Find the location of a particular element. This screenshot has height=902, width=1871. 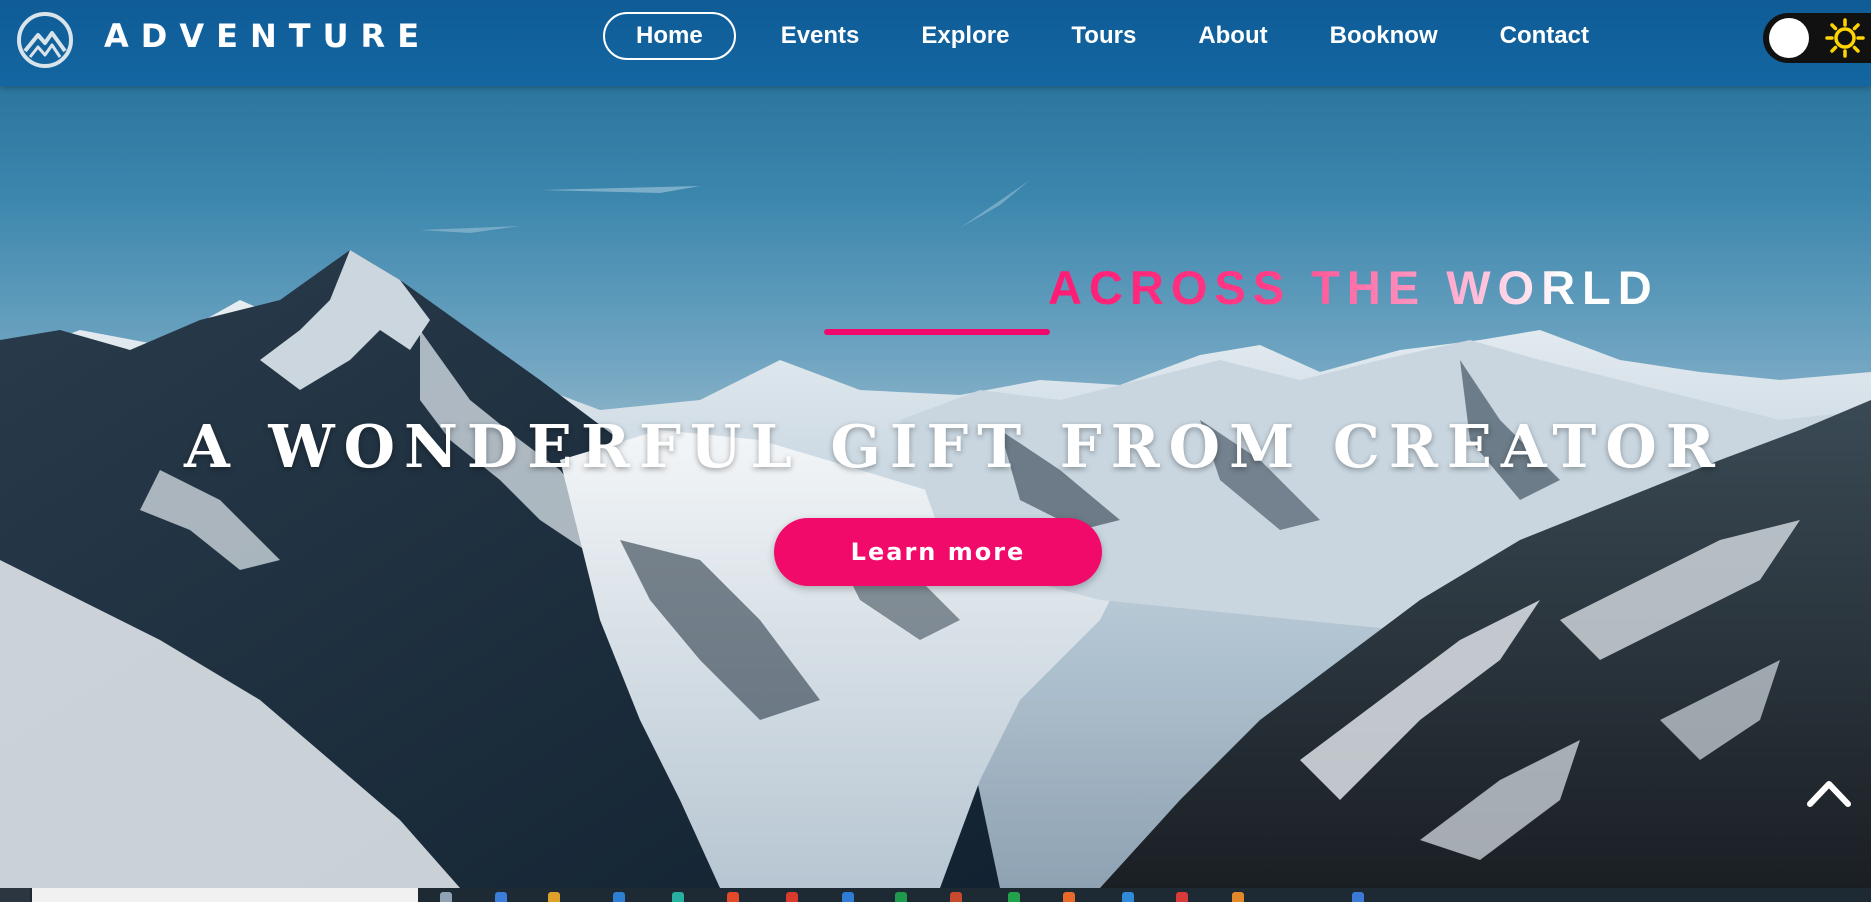

learn-more-button: Learn more is located at coordinates (938, 552).